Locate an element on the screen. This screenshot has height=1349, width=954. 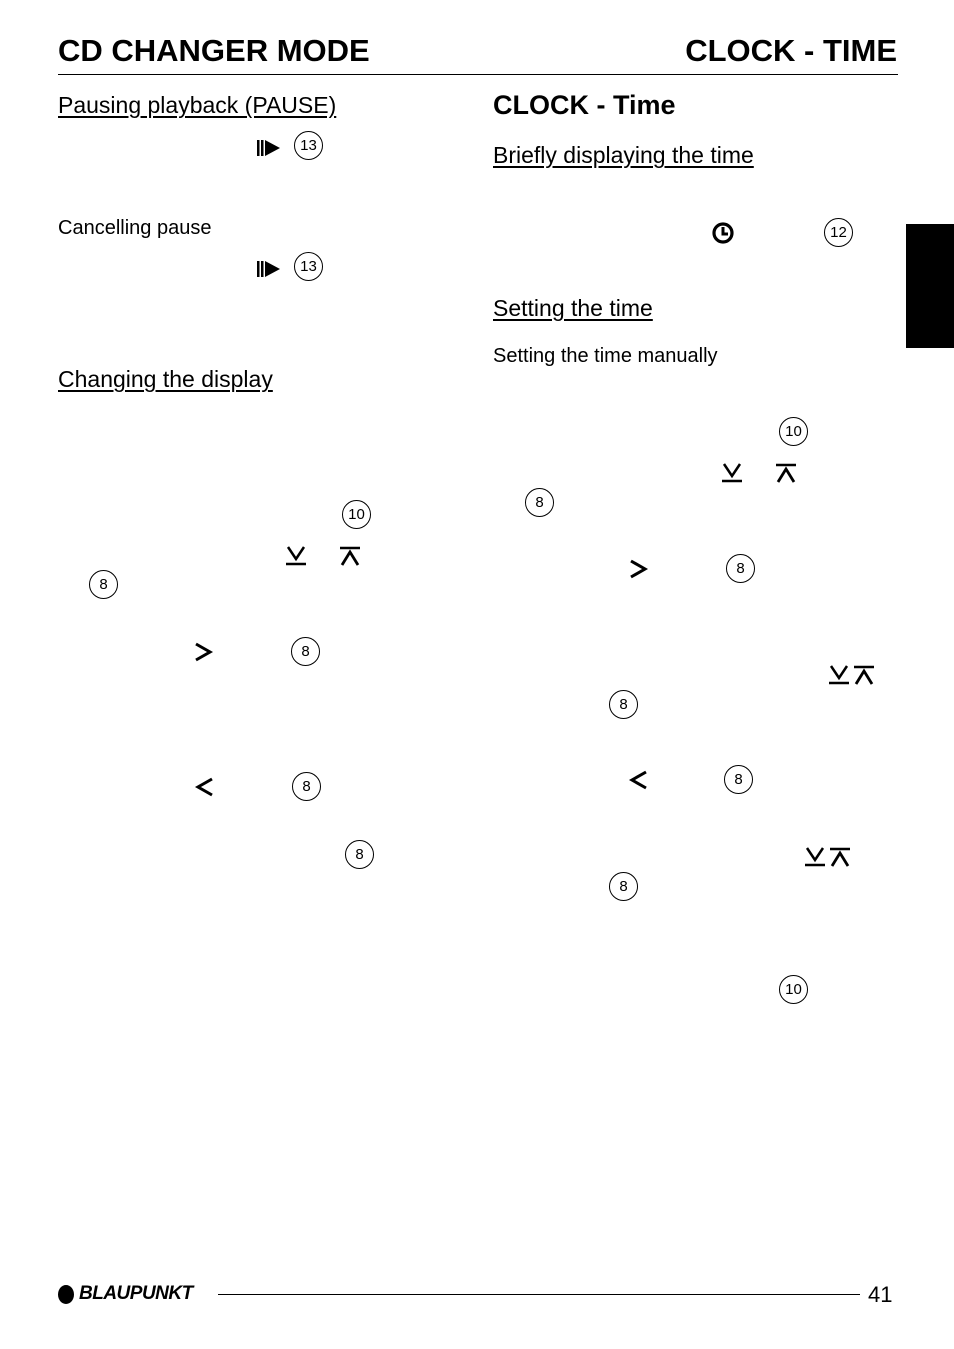
page-number: 41 is located at coordinates (880, 1294).